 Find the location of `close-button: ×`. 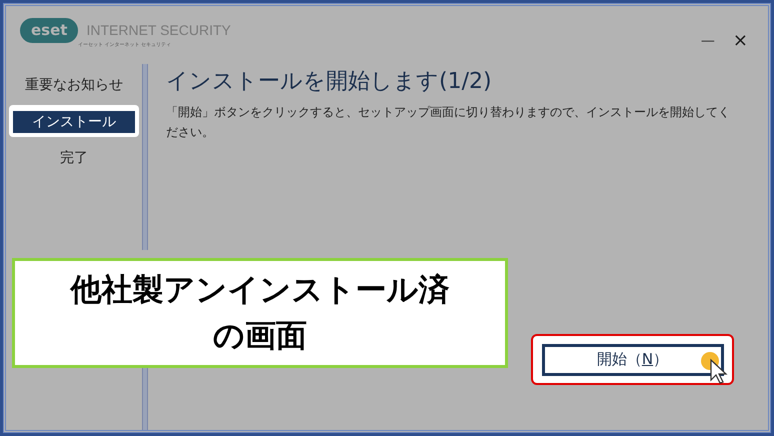

close-button: × is located at coordinates (740, 41).